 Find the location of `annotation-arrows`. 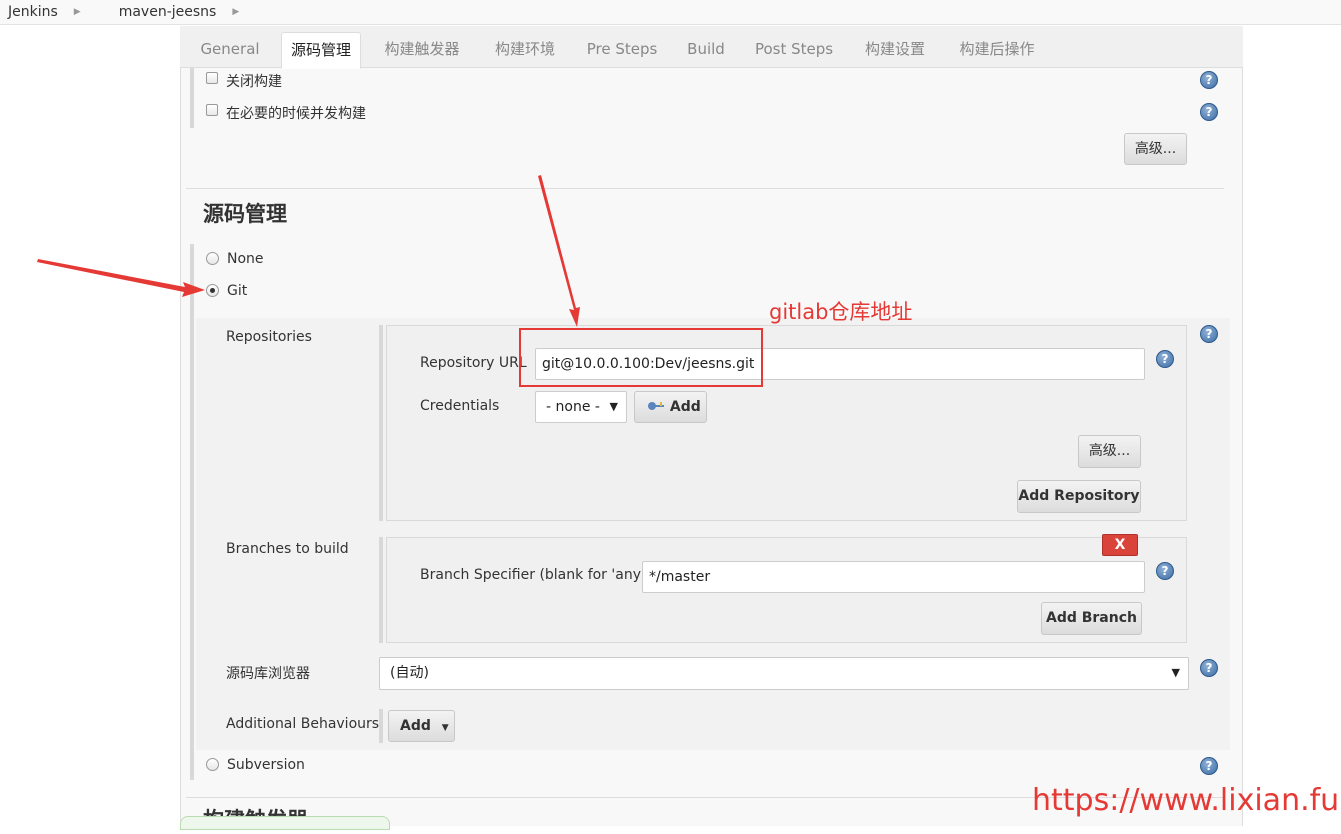

annotation-arrows is located at coordinates (308, 251).